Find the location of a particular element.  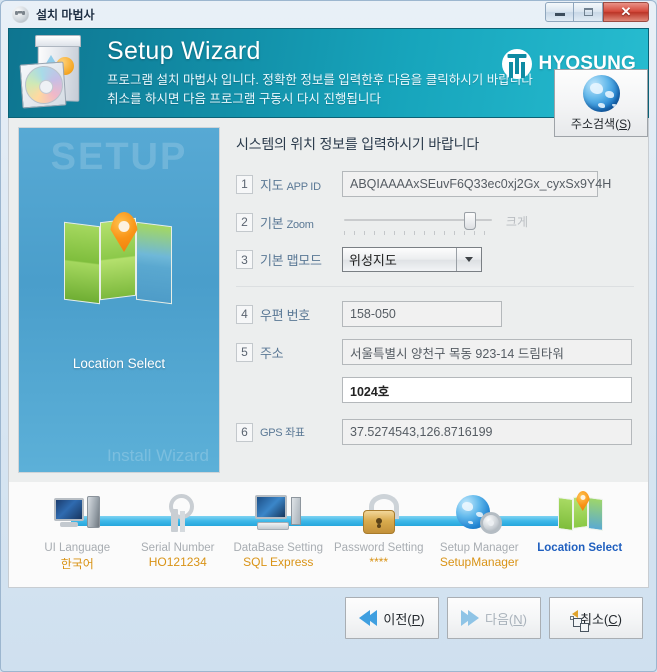

step-name-ui-language: UI Language is located at coordinates (77, 548).